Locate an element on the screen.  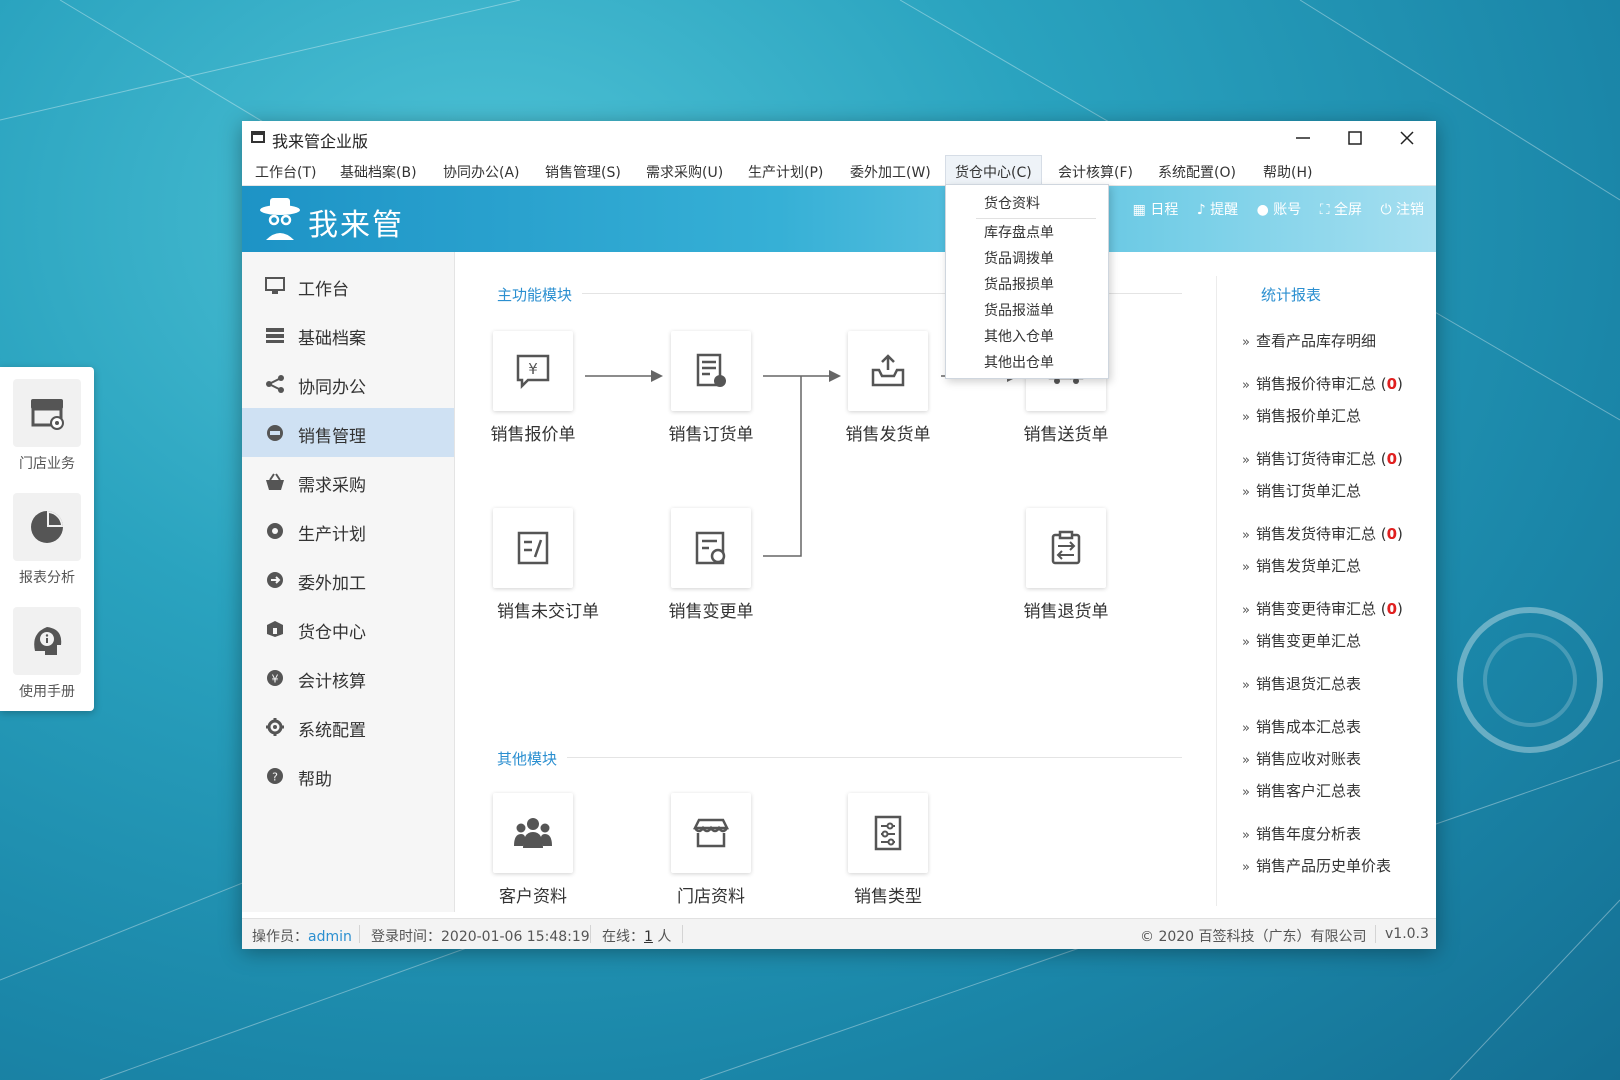
report-link-price-history: » 销售产品历史单价表 is located at coordinates (1316, 865).